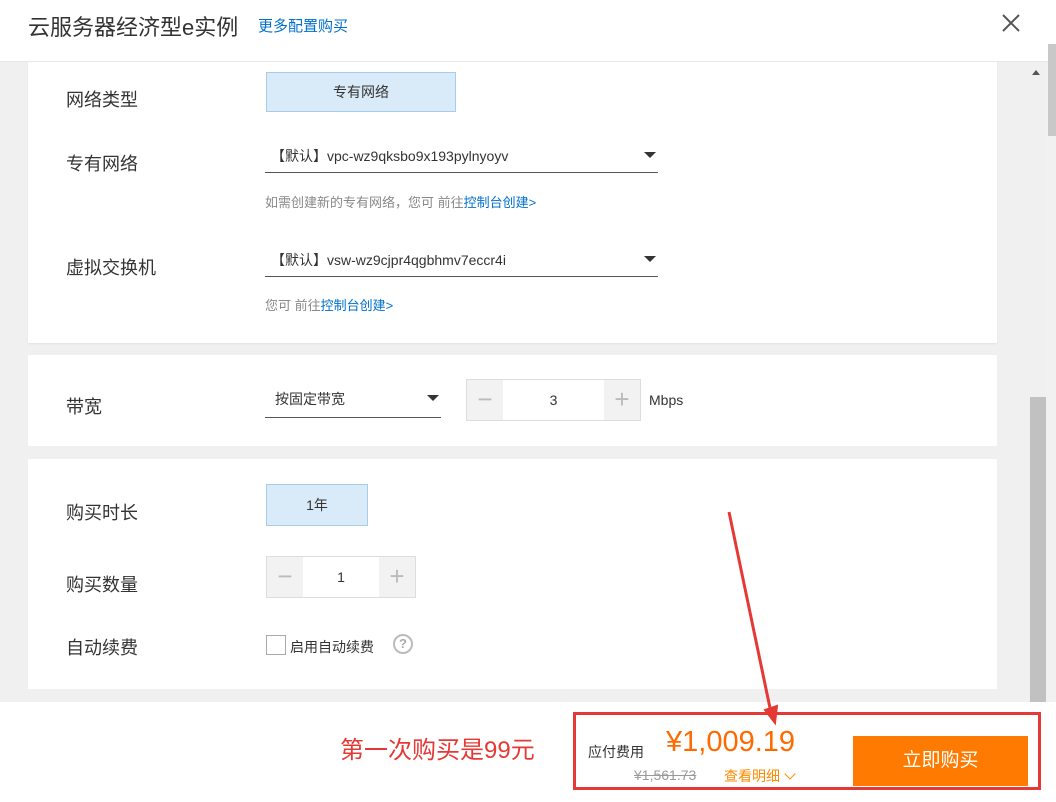 This screenshot has width=1056, height=802. Describe the element at coordinates (285, 577) in the screenshot. I see `quantity-decrement-button: −` at that location.